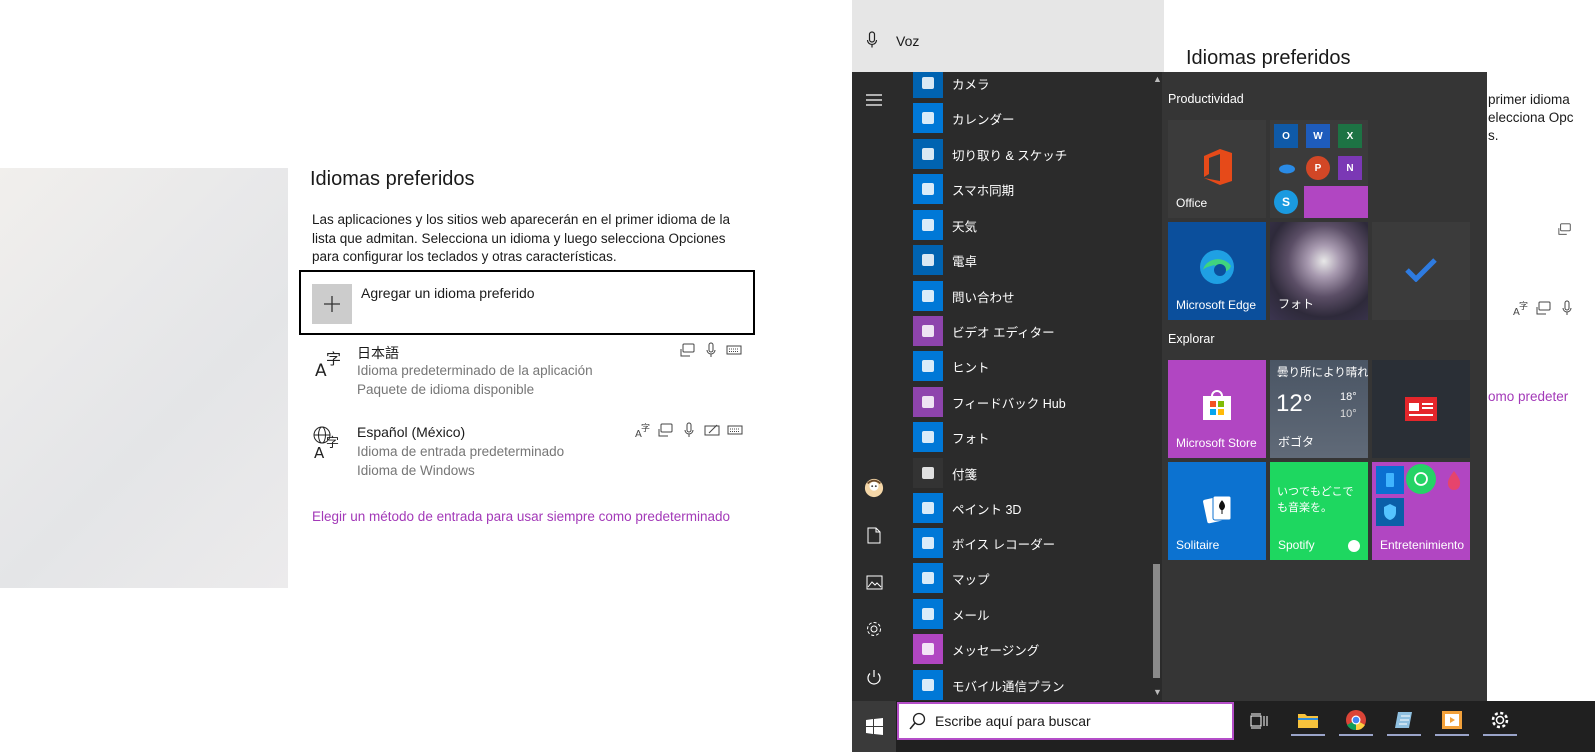 The image size is (1595, 752). Describe the element at coordinates (1286, 168) in the screenshot. I see `onedrive-icon` at that location.